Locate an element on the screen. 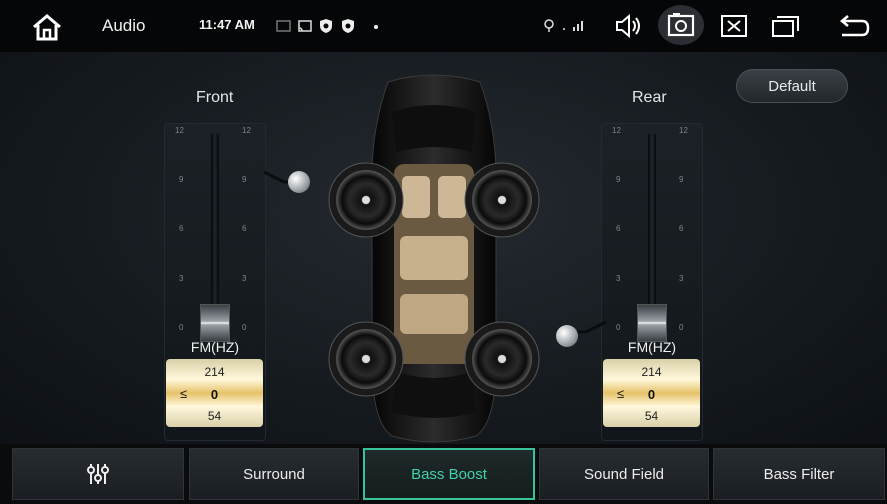  front-label: Front is located at coordinates (215, 97).